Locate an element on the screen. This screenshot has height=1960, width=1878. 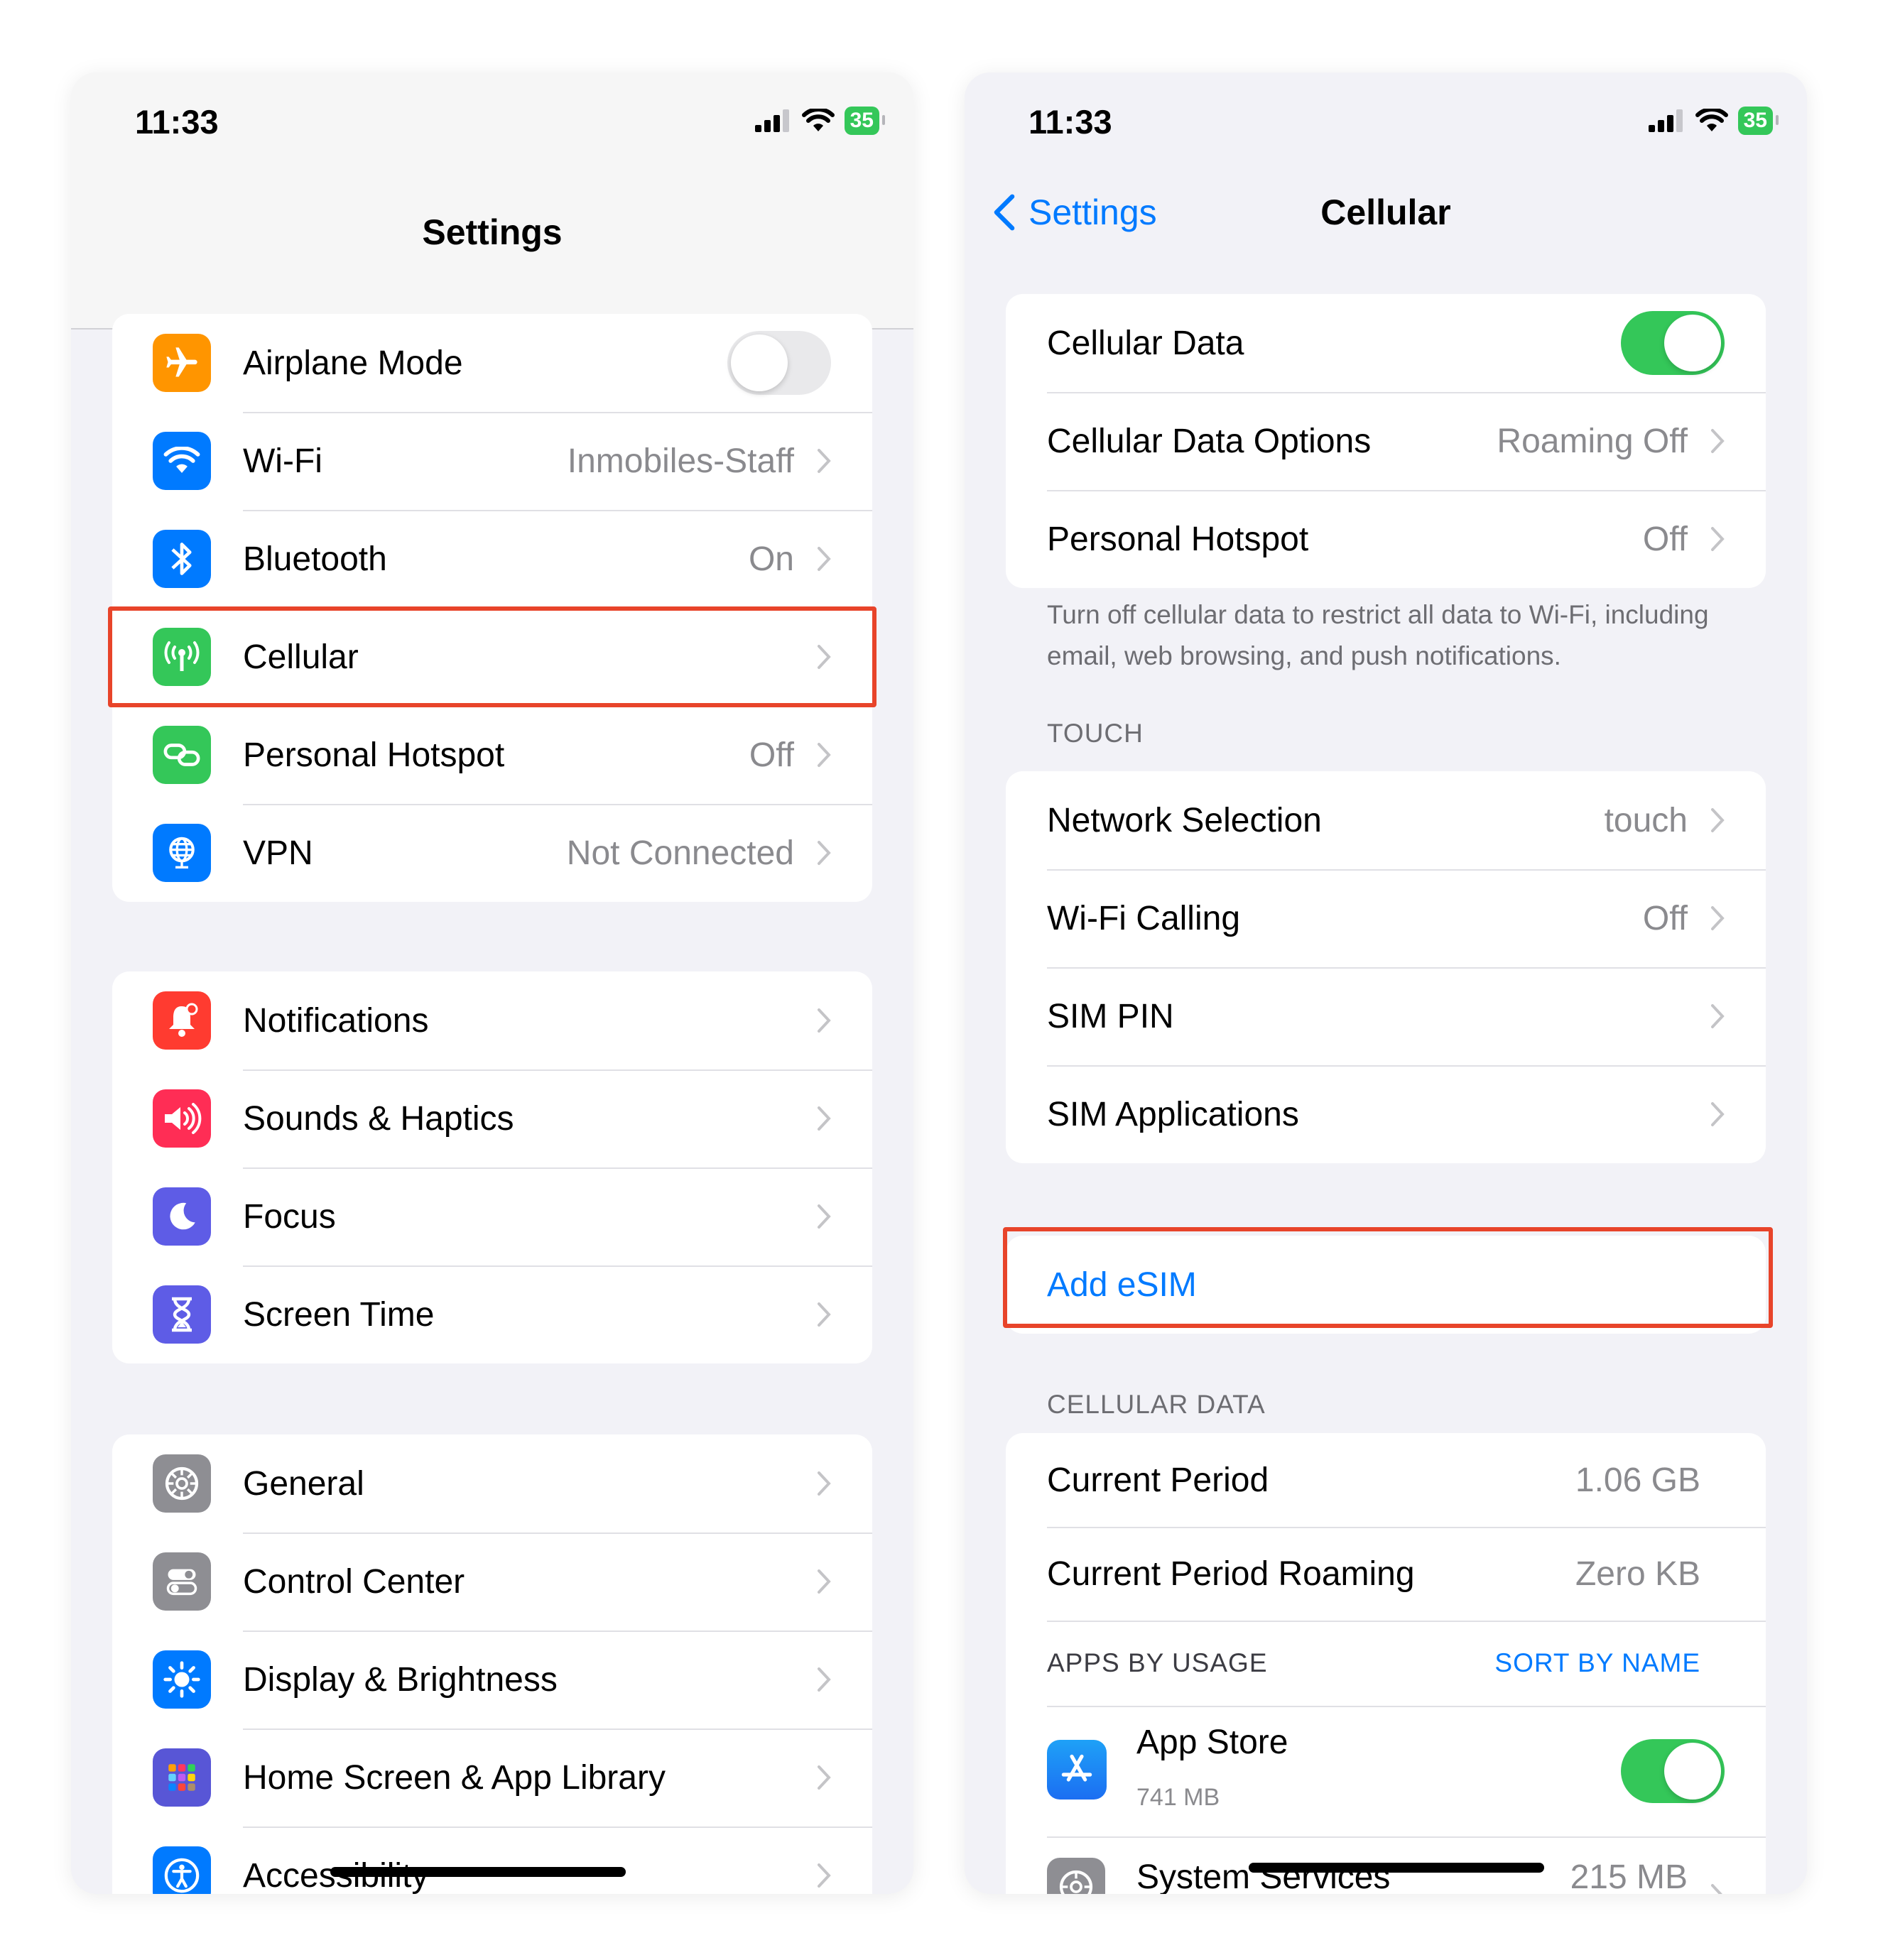
home-indicator is located at coordinates (478, 1872).